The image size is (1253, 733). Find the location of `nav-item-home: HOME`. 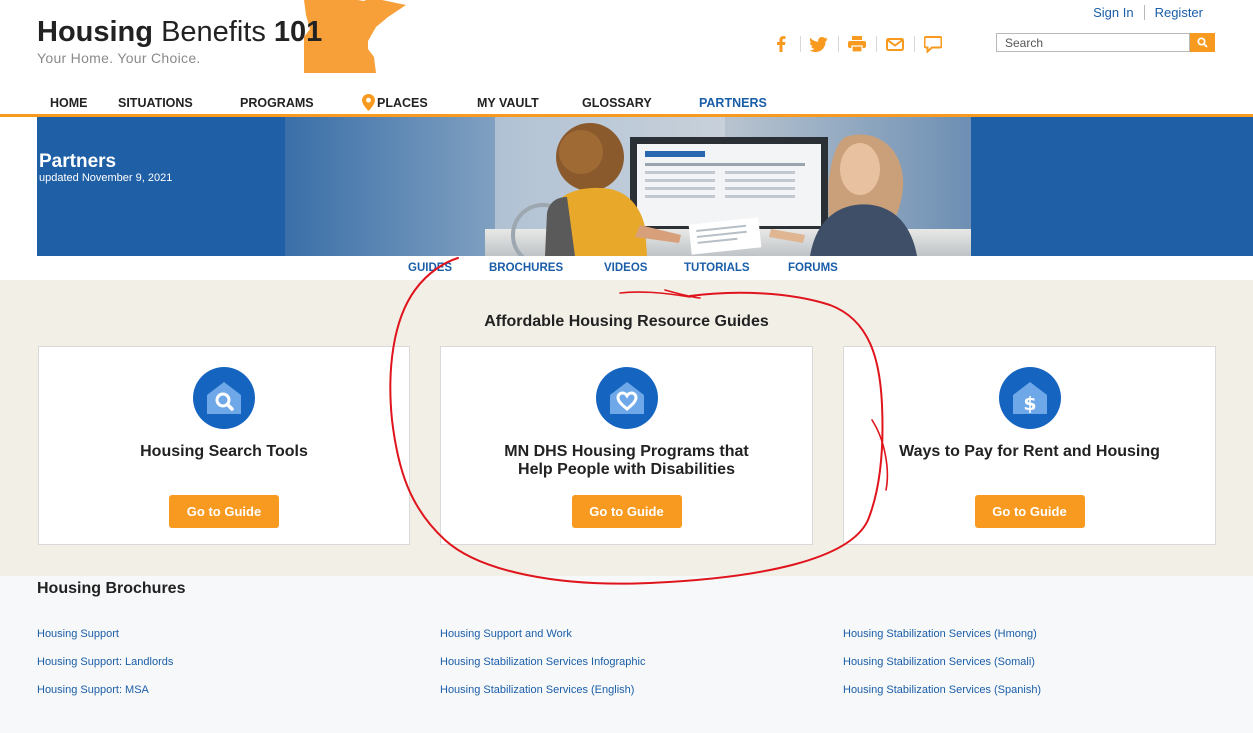

nav-item-home: HOME is located at coordinates (84, 102).